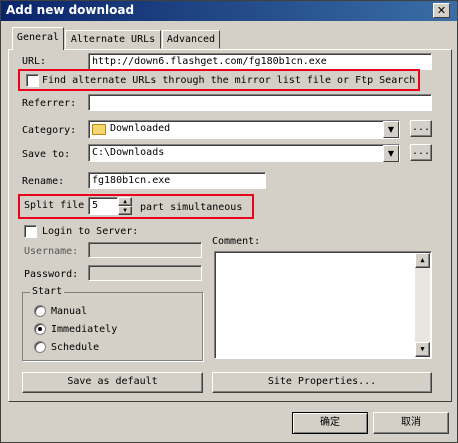 This screenshot has width=458, height=443. What do you see at coordinates (422, 260) in the screenshot?
I see `scroll-up-arrow: ▲` at bounding box center [422, 260].